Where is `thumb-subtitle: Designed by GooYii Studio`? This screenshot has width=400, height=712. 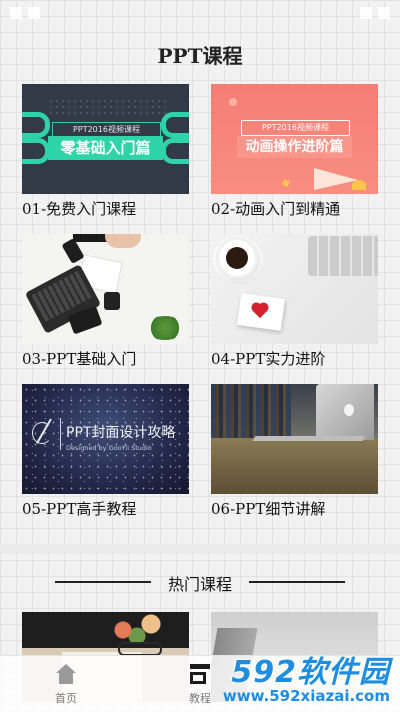 thumb-subtitle: Designed by GooYii Studio is located at coordinates (109, 448).